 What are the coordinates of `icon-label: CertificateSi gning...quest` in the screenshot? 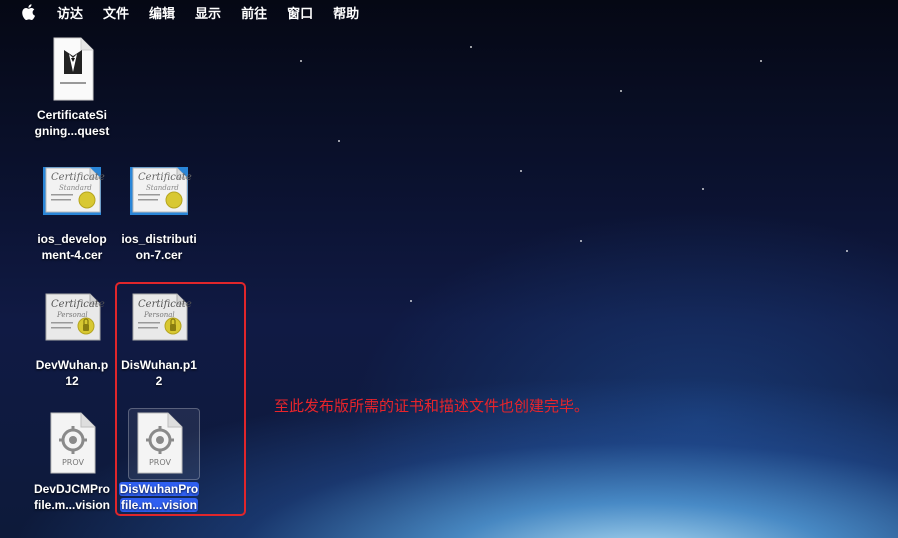 It's located at (72, 123).